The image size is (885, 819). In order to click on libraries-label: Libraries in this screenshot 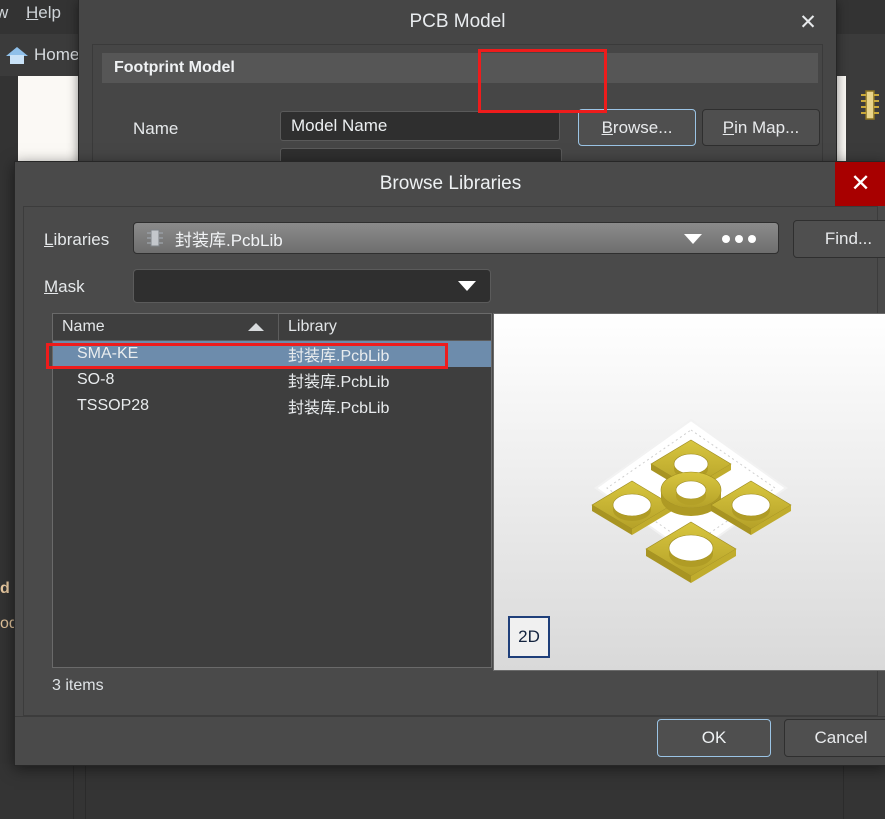, I will do `click(76, 240)`.